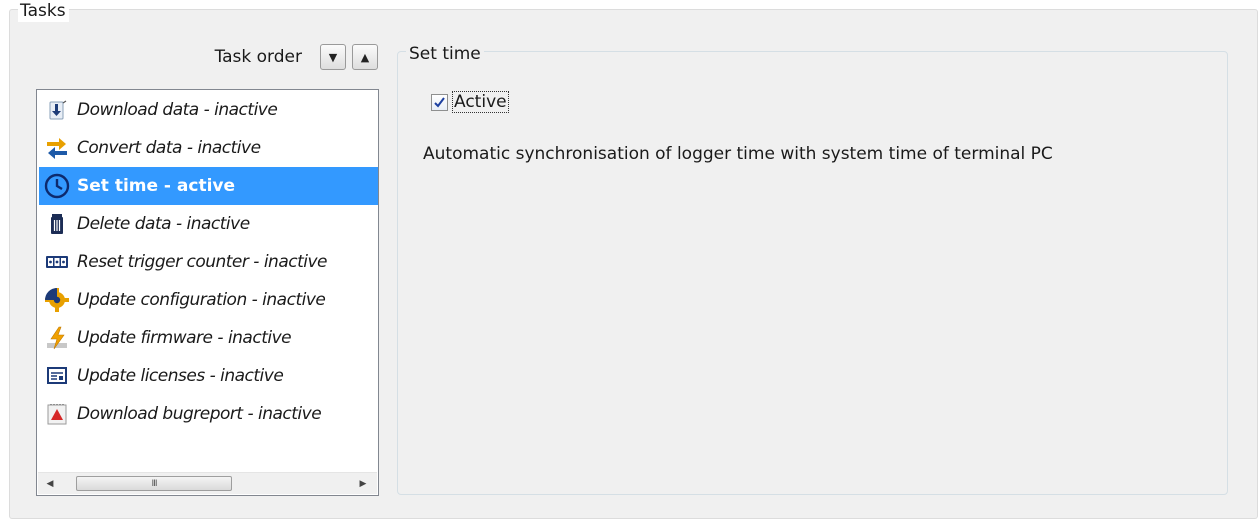 Image resolution: width=1260 pixels, height=524 pixels. I want to click on active-checkbox-row: Active, so click(470, 102).